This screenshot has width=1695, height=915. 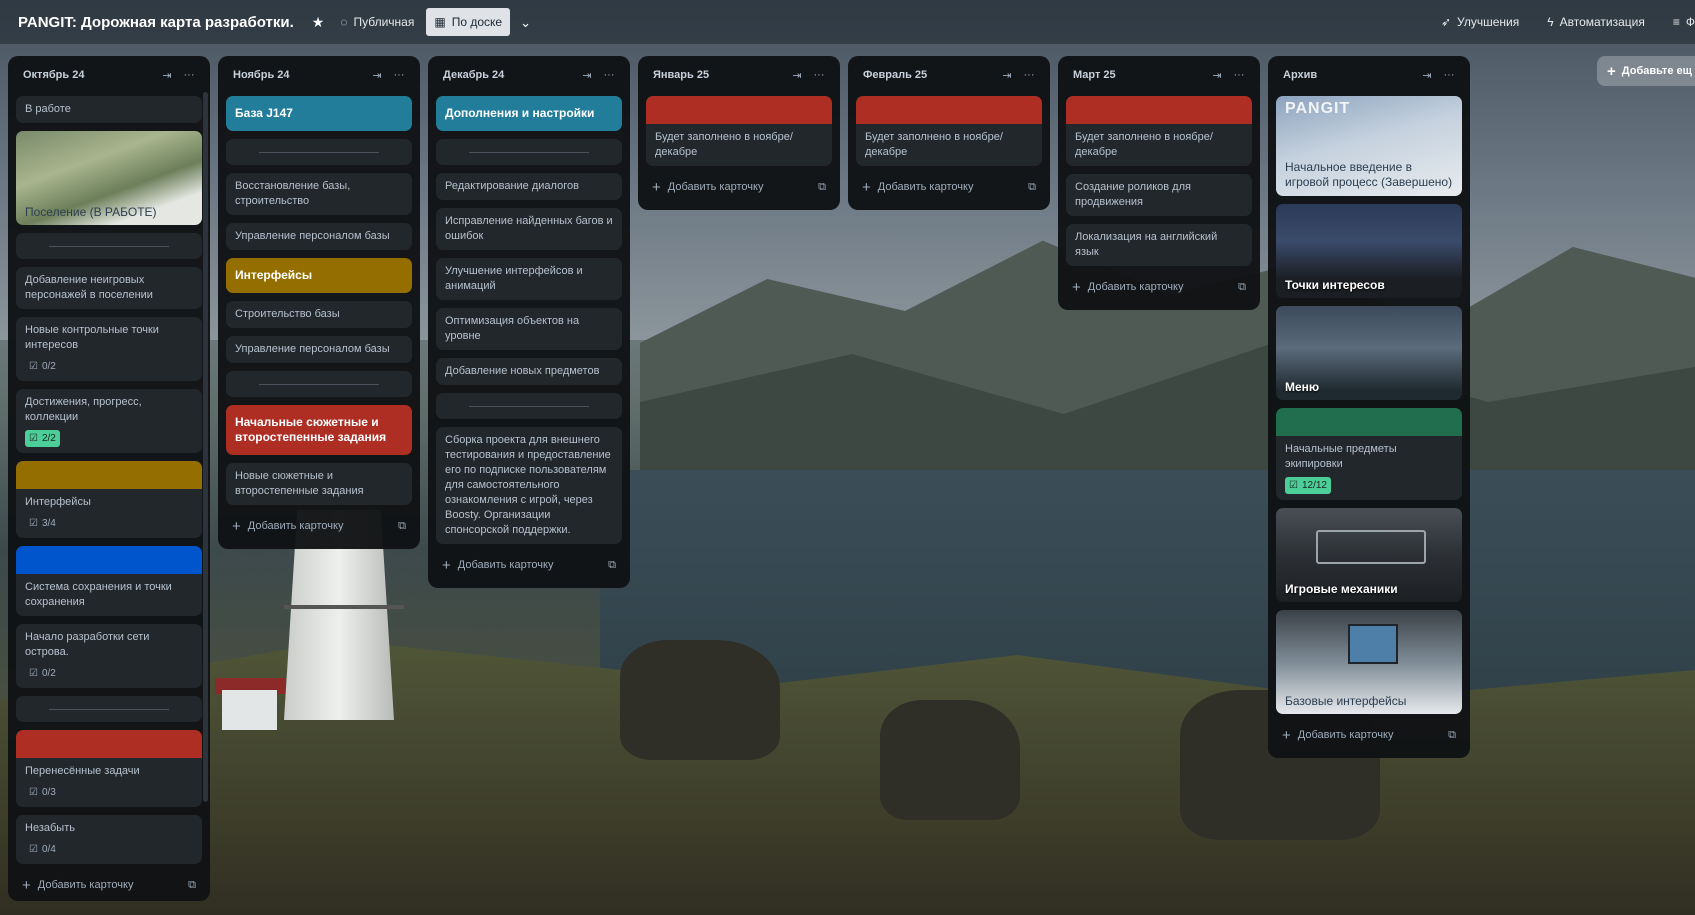 I want to click on card: Создание роликов для продвижения, so click(x=1159, y=195).